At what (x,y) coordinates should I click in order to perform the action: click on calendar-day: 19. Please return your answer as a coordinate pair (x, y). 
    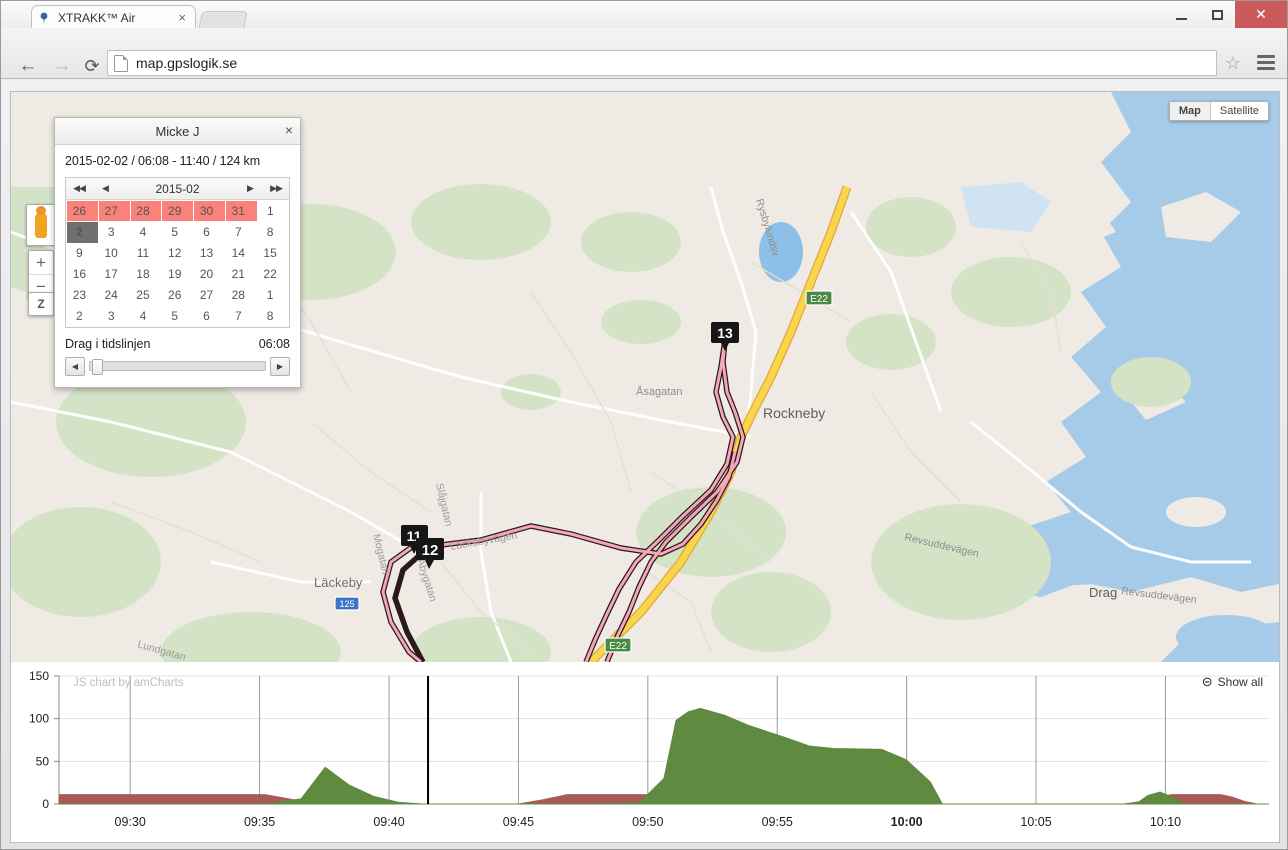
    Looking at the image, I should click on (178, 274).